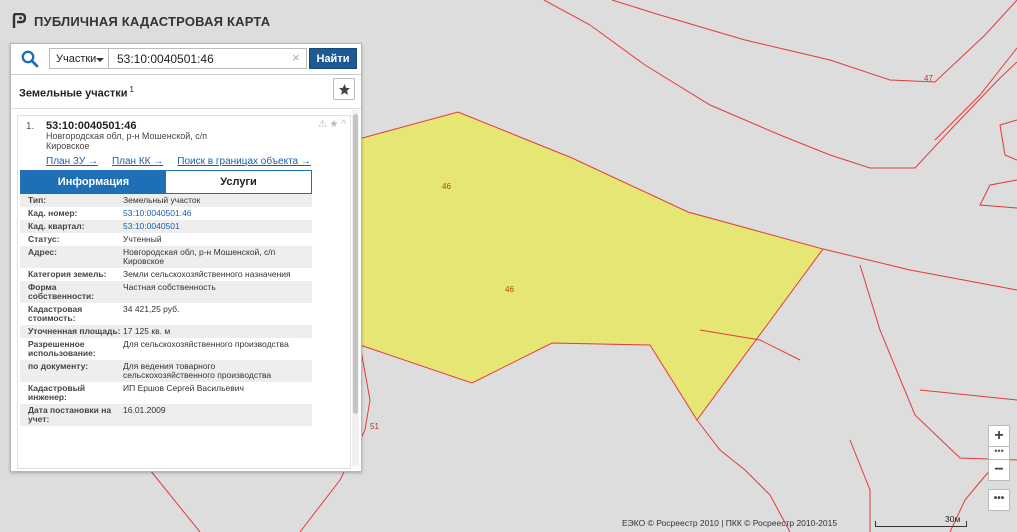  What do you see at coordinates (953, 519) in the screenshot?
I see `scale-label: 30м` at bounding box center [953, 519].